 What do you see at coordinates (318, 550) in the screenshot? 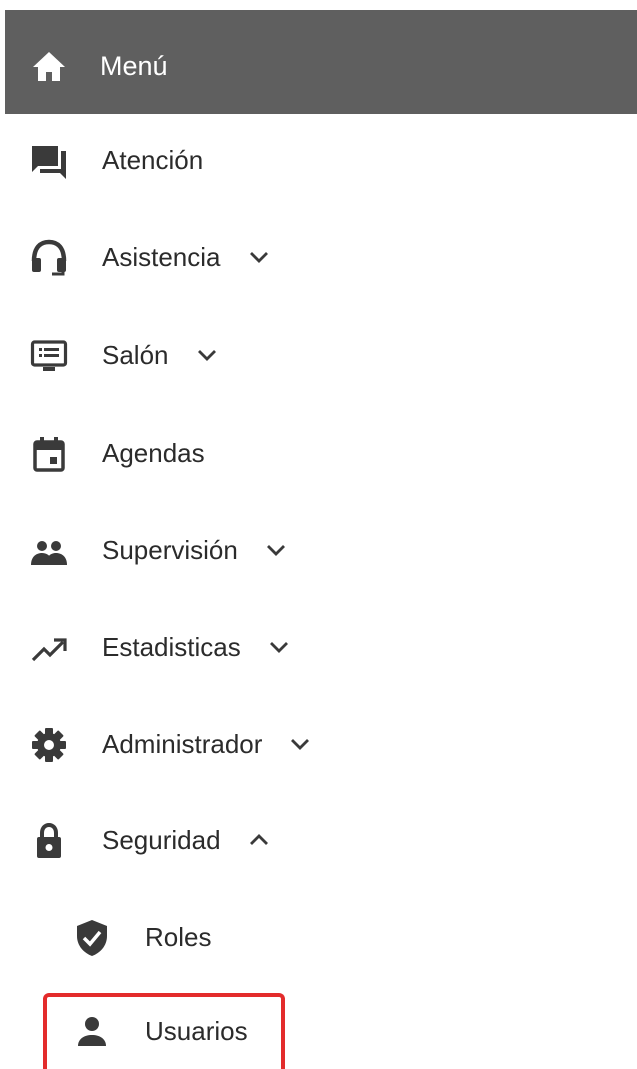
I see `menu-item-supervision: Supervisión` at bounding box center [318, 550].